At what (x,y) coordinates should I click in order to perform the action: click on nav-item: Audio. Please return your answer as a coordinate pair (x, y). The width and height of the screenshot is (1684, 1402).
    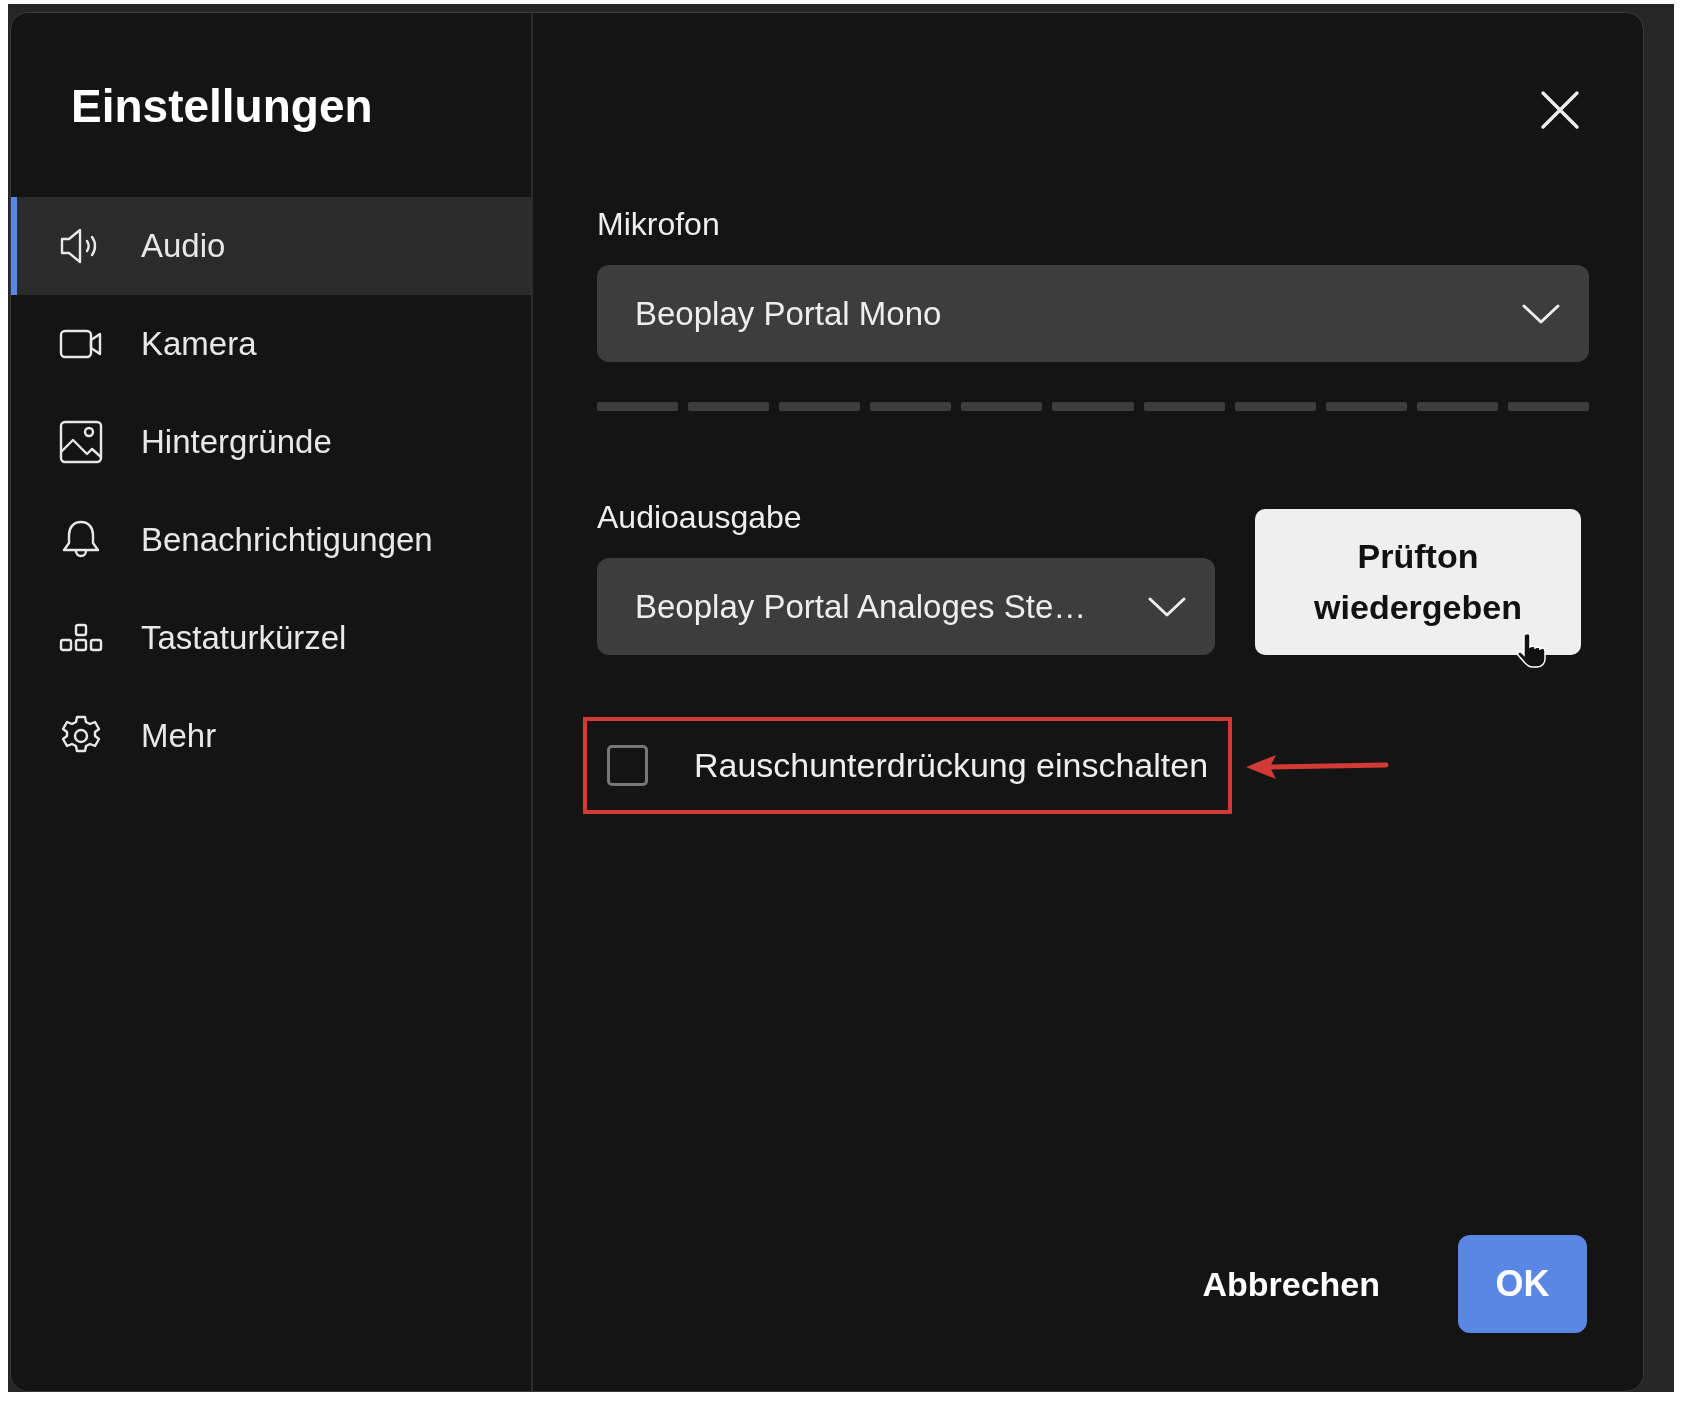
    Looking at the image, I should click on (271, 246).